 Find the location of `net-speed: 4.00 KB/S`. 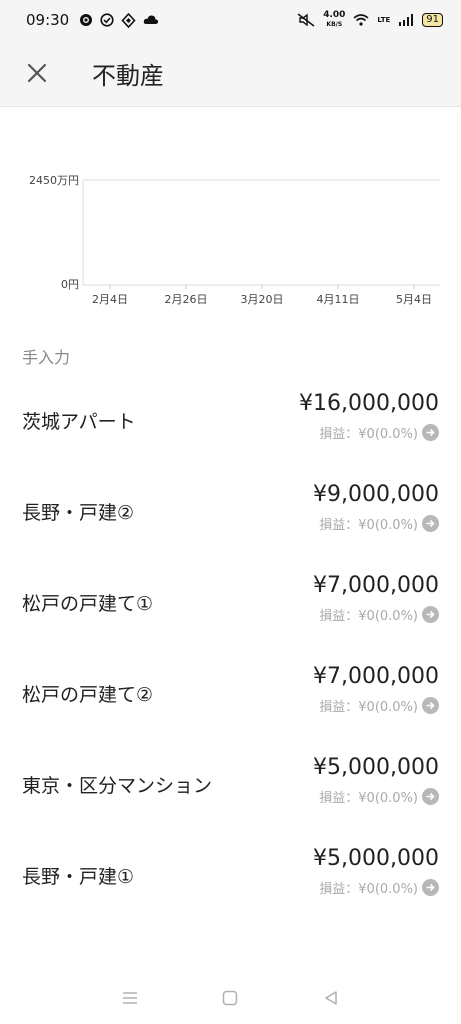

net-speed: 4.00 KB/S is located at coordinates (334, 20).